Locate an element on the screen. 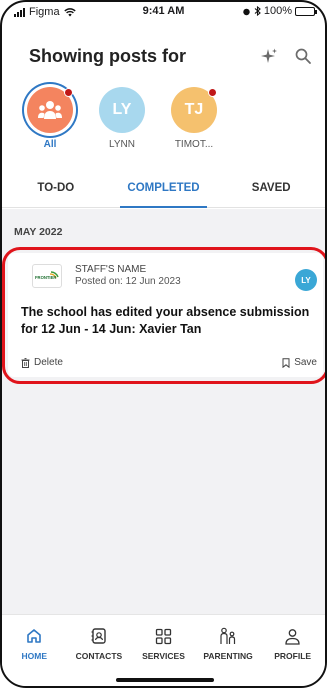 The width and height of the screenshot is (327, 688). header-actions is located at coordinates (286, 56).